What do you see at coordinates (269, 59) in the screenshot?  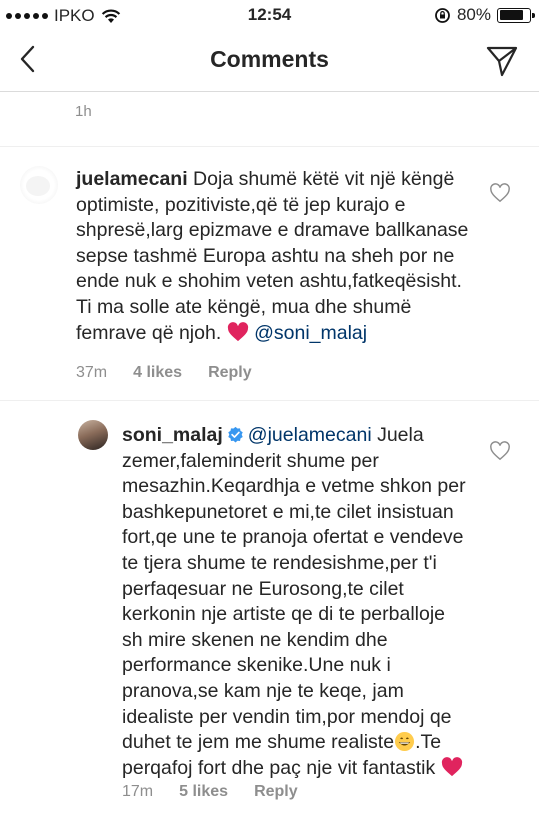 I see `page-title: Comments` at bounding box center [269, 59].